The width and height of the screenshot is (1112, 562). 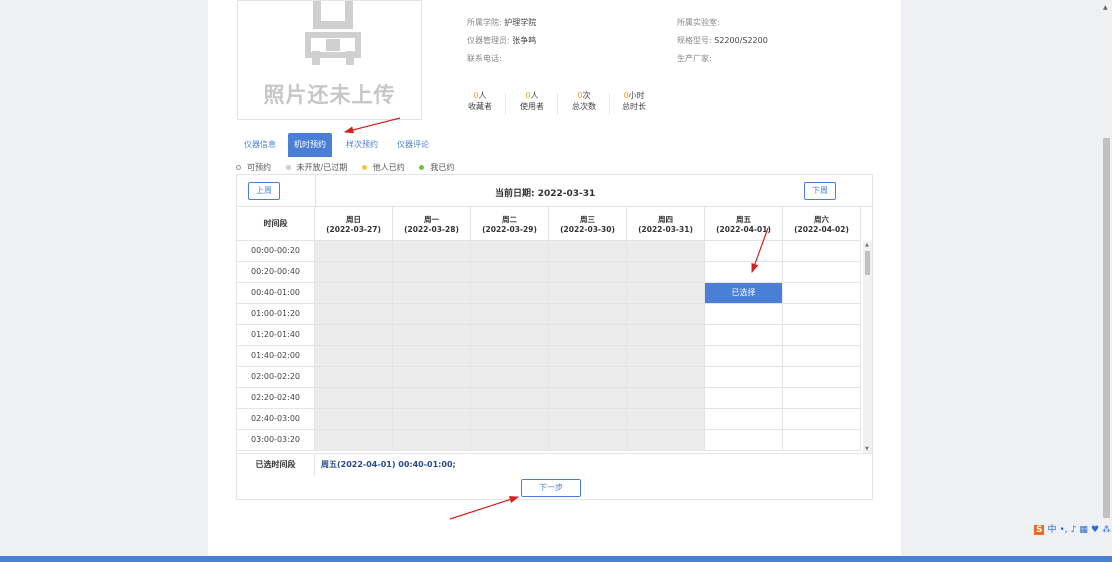 I want to click on ime-lang-toggle: 中, so click(x=1051, y=530).